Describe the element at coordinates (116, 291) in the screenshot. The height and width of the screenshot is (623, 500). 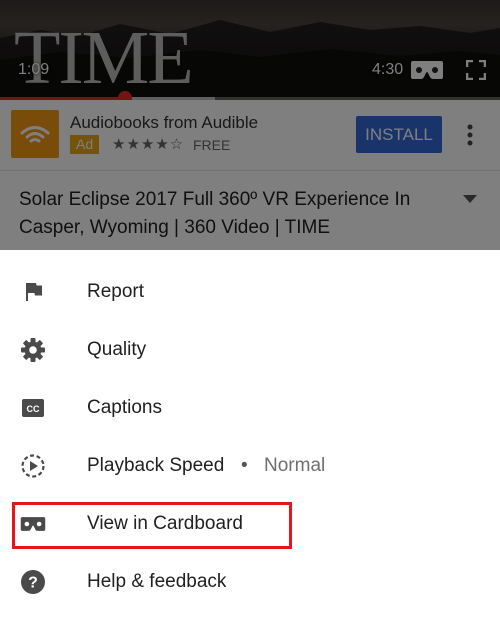
I see `menu-item-label: Report` at that location.